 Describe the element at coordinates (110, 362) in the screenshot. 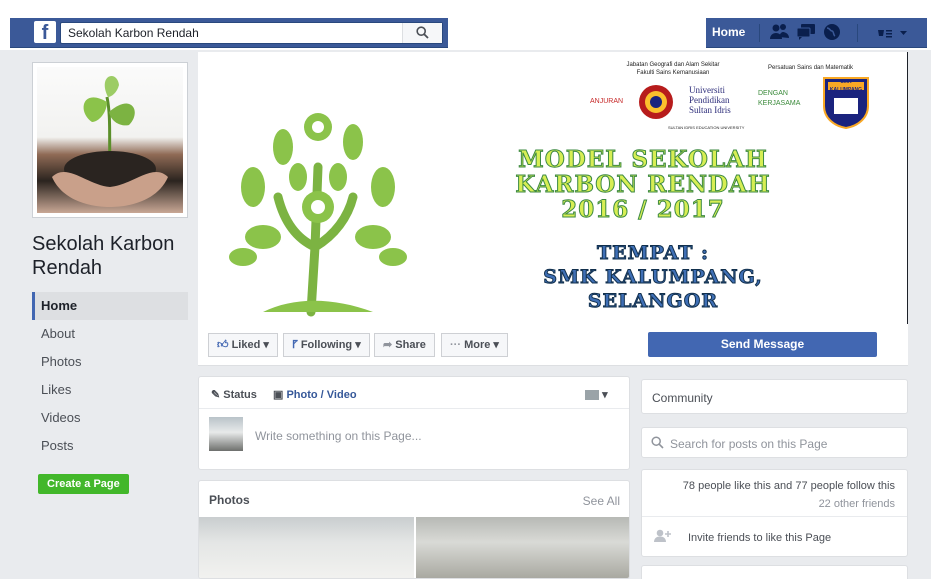

I see `left-nav-item-photos: Photos` at that location.